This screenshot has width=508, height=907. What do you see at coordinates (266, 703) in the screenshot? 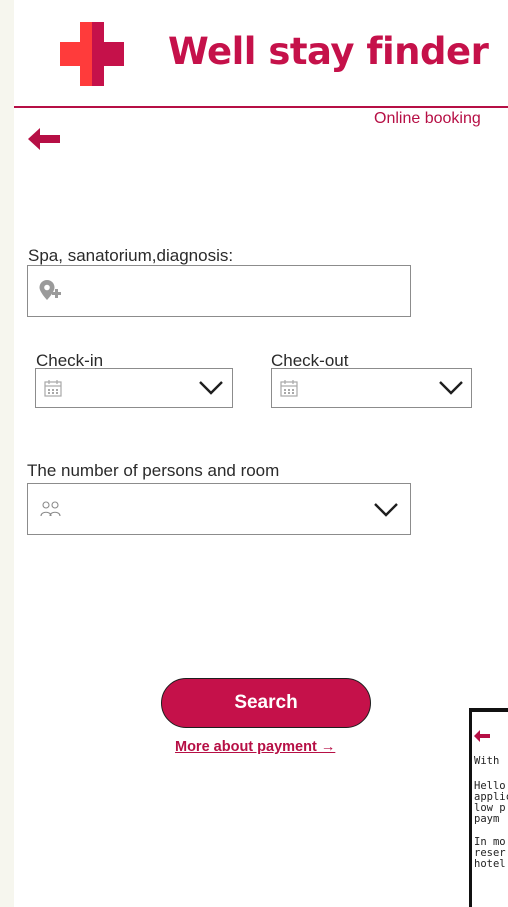
I see `search-button: Search` at bounding box center [266, 703].